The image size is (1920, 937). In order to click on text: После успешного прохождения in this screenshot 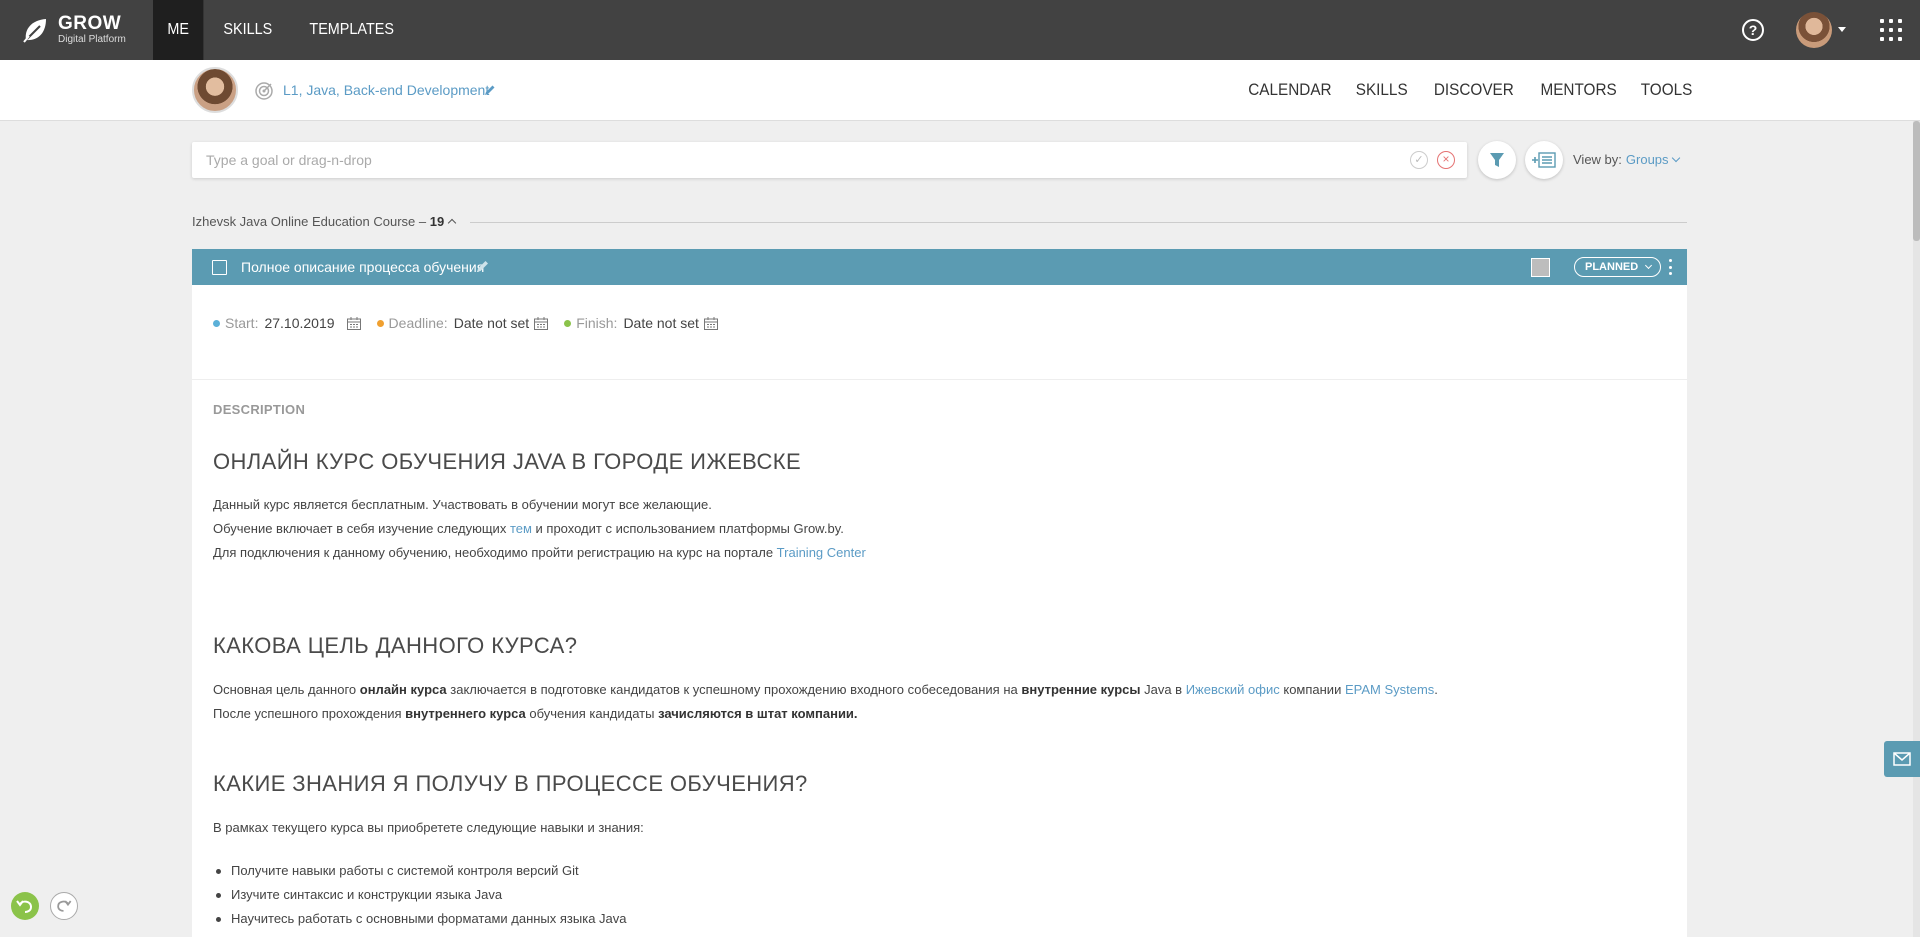, I will do `click(309, 713)`.